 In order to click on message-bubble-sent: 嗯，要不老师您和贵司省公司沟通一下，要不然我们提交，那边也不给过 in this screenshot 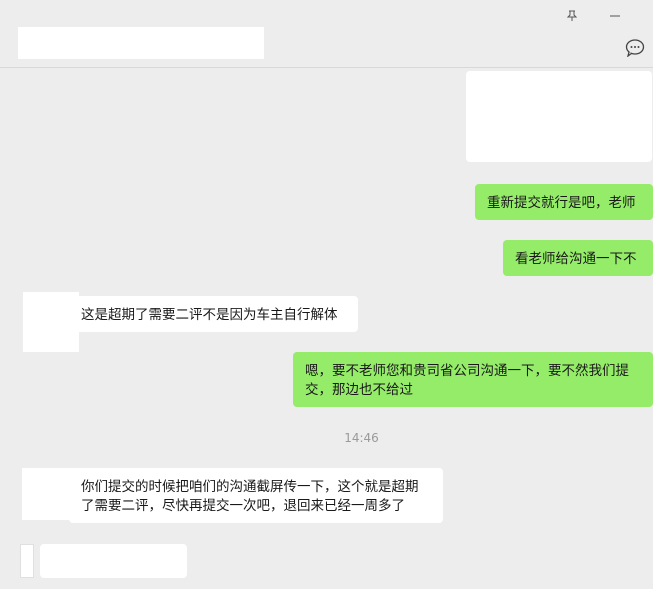, I will do `click(473, 379)`.